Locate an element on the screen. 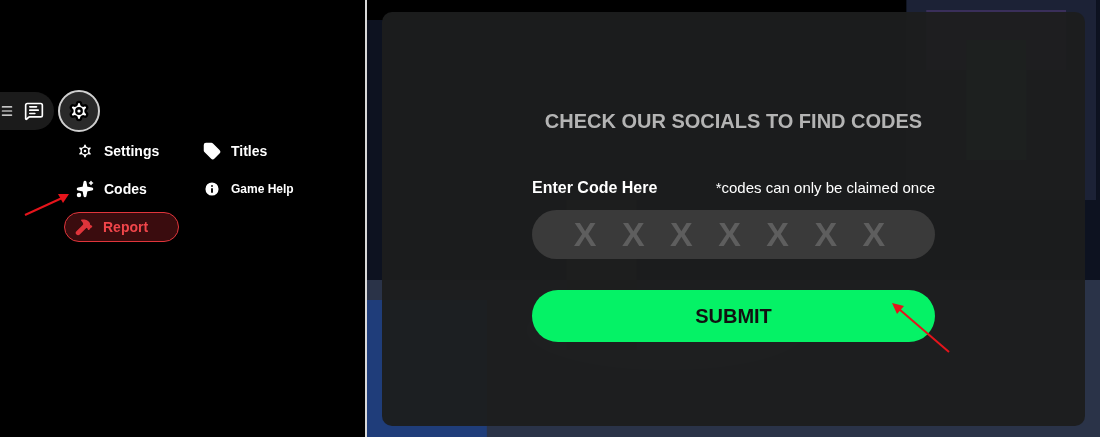  report-button: Report is located at coordinates (121, 227).